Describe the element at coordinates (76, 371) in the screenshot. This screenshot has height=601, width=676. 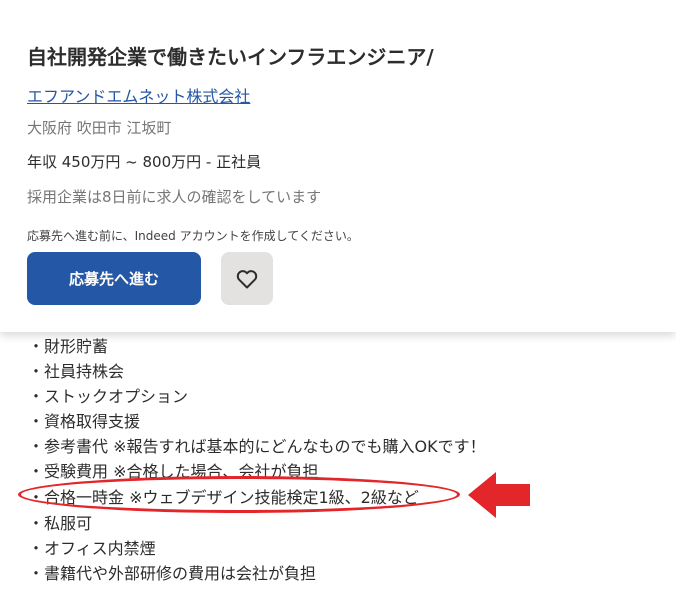
I see `benefit-item: ・社員持株会` at that location.